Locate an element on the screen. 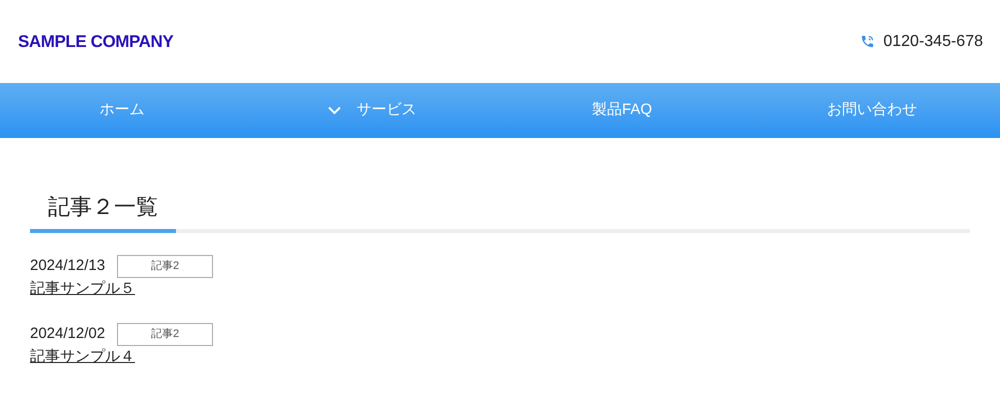 The height and width of the screenshot is (418, 1000). phone-number: 0120-345-678 is located at coordinates (933, 42).